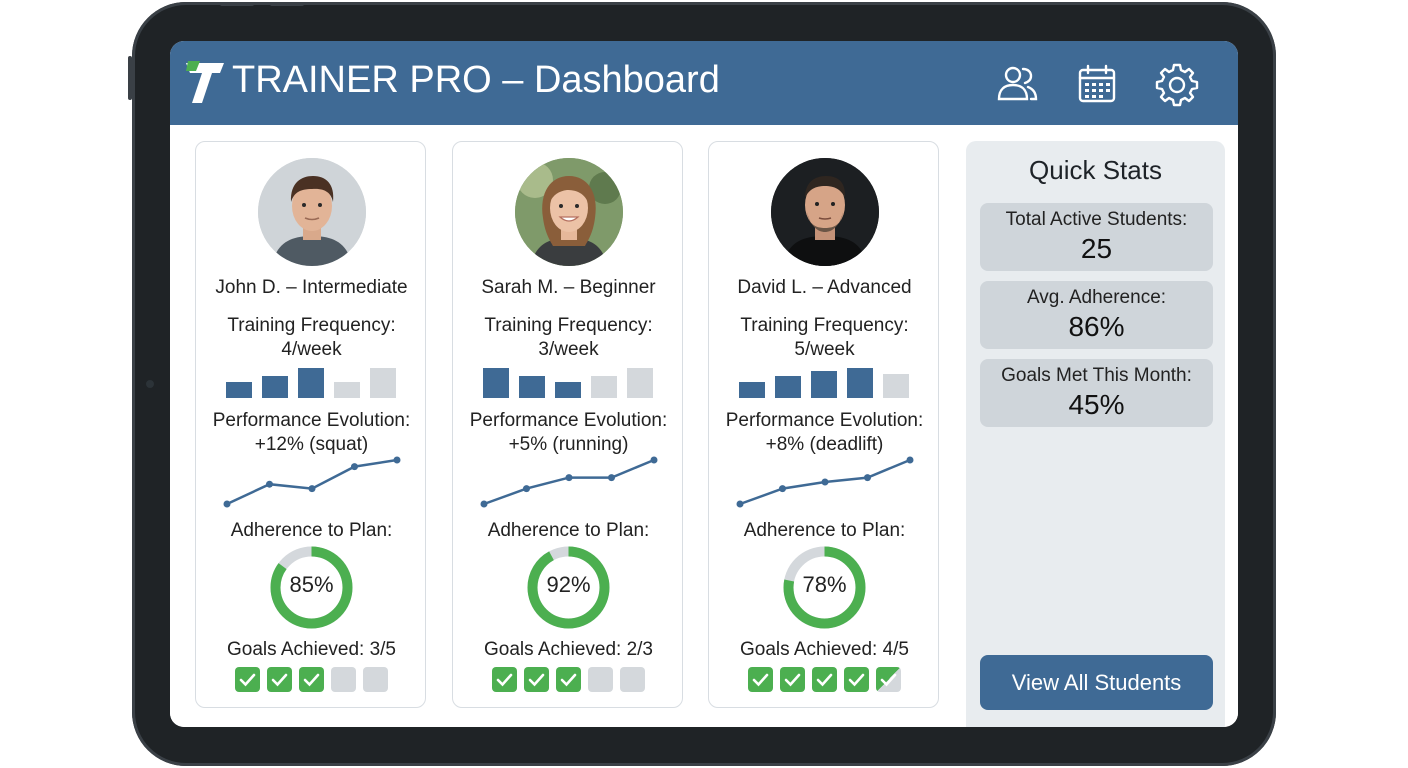 This screenshot has height=768, width=1408. Describe the element at coordinates (130, 78) in the screenshot. I see `tablet-side-button` at that location.